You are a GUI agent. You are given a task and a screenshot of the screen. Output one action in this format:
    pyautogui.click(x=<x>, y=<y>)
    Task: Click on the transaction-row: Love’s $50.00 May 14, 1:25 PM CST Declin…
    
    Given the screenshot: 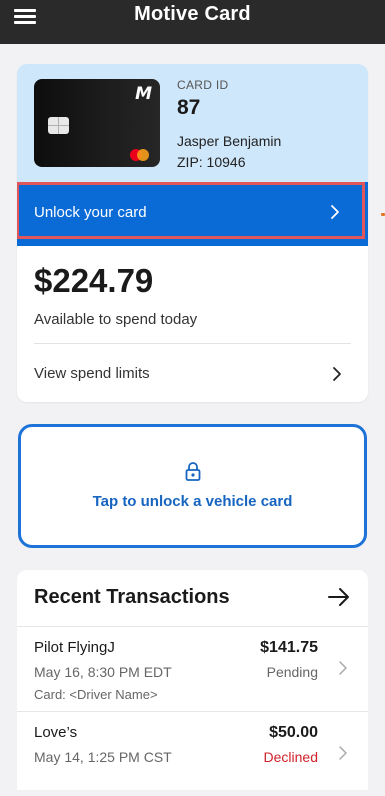 What is the action you would take?
    pyautogui.click(x=192, y=754)
    